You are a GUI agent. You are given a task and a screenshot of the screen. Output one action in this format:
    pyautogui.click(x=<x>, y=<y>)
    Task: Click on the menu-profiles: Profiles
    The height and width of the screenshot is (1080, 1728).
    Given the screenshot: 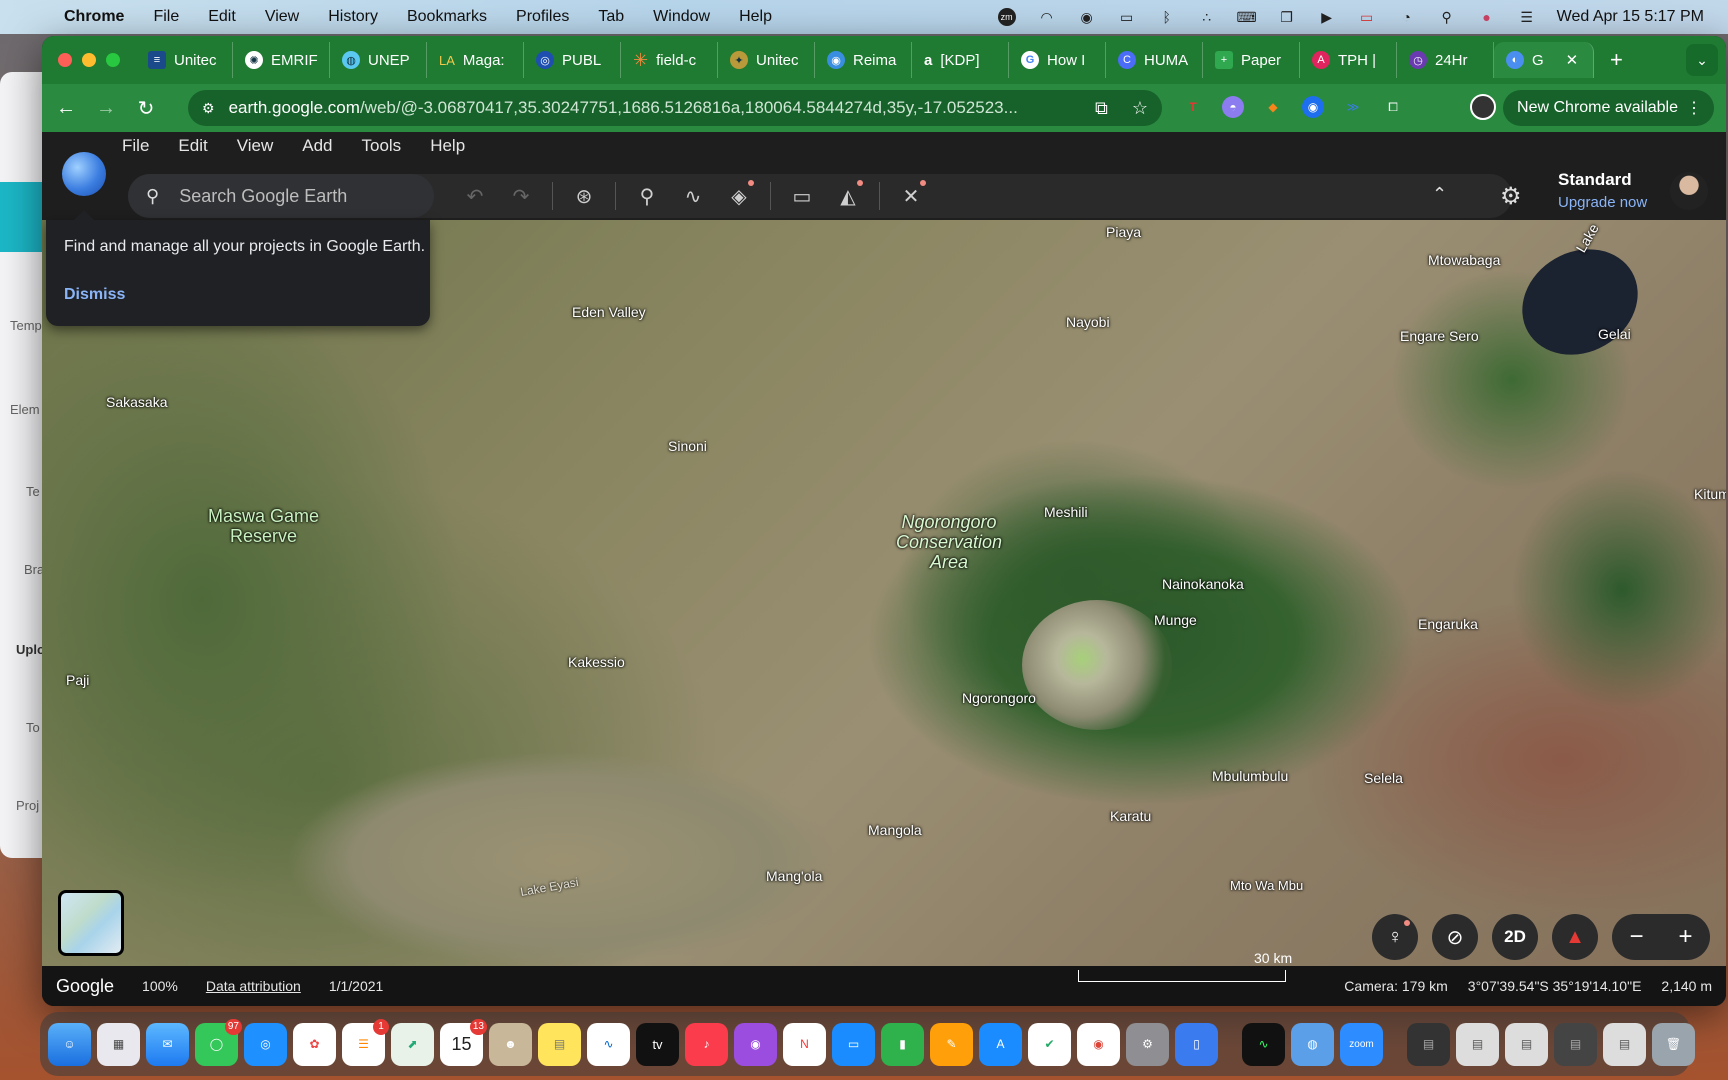 What is the action you would take?
    pyautogui.click(x=542, y=17)
    